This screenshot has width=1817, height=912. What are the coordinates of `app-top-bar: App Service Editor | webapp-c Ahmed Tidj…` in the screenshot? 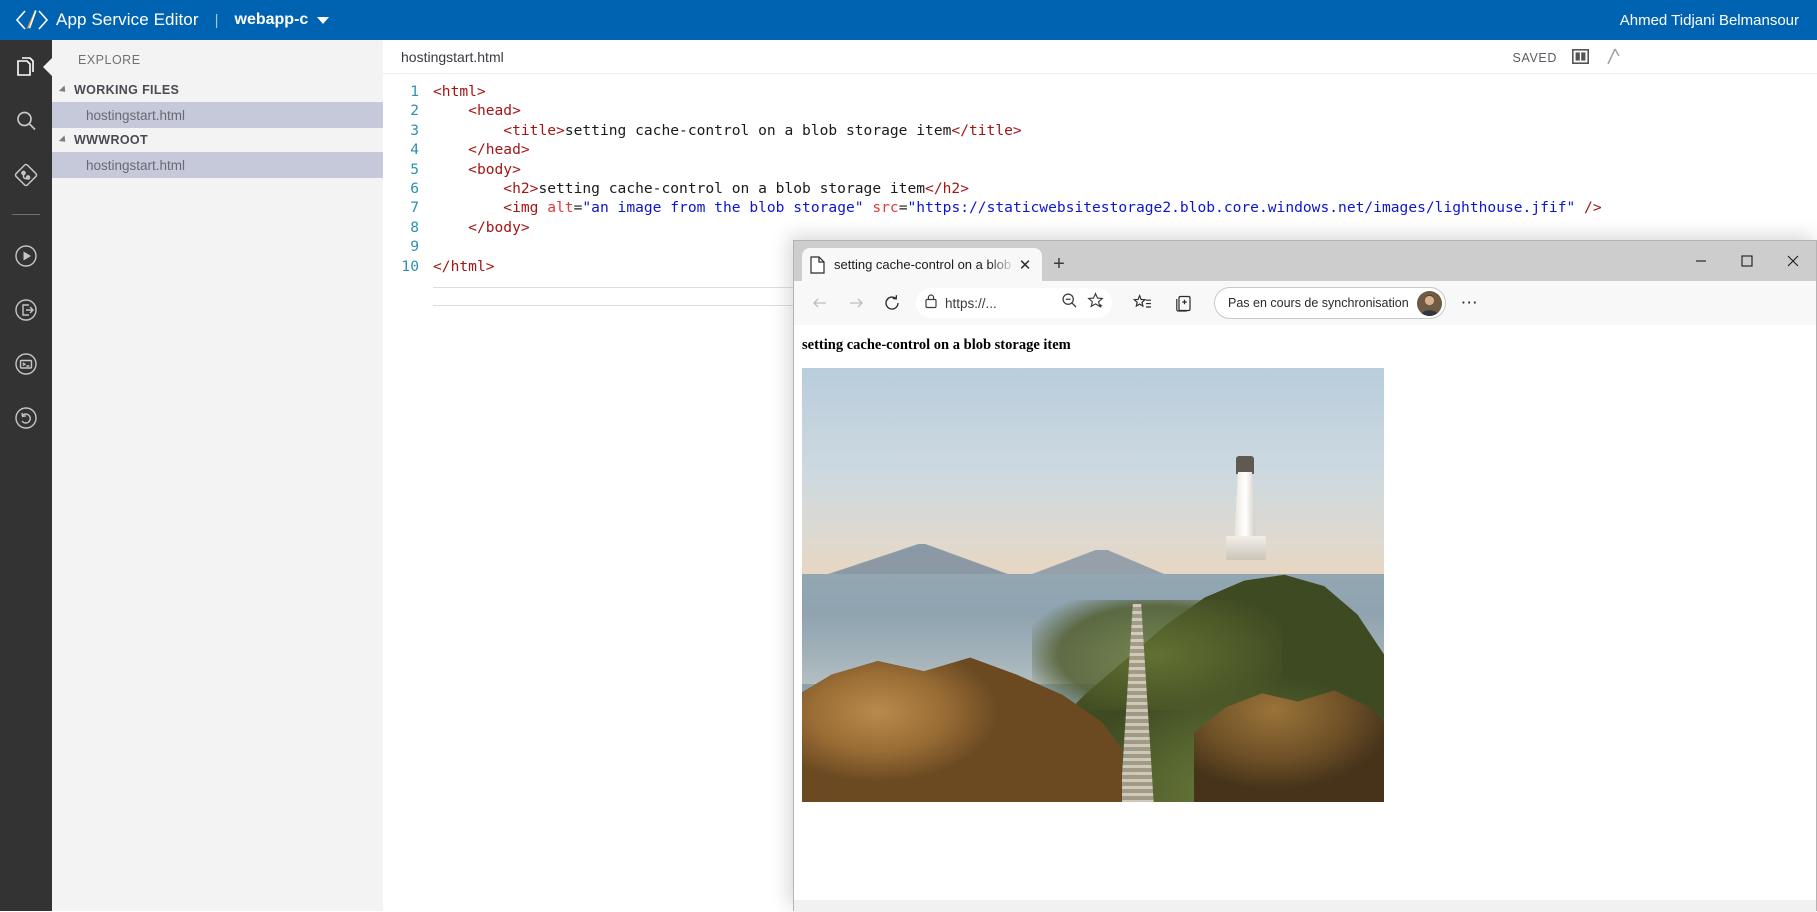 It's located at (908, 20).